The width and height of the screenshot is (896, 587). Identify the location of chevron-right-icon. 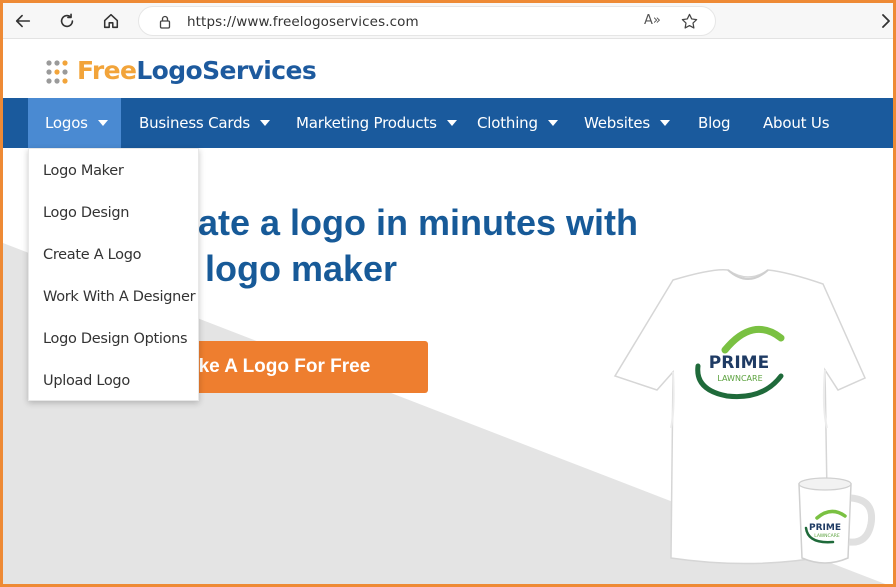
(886, 21).